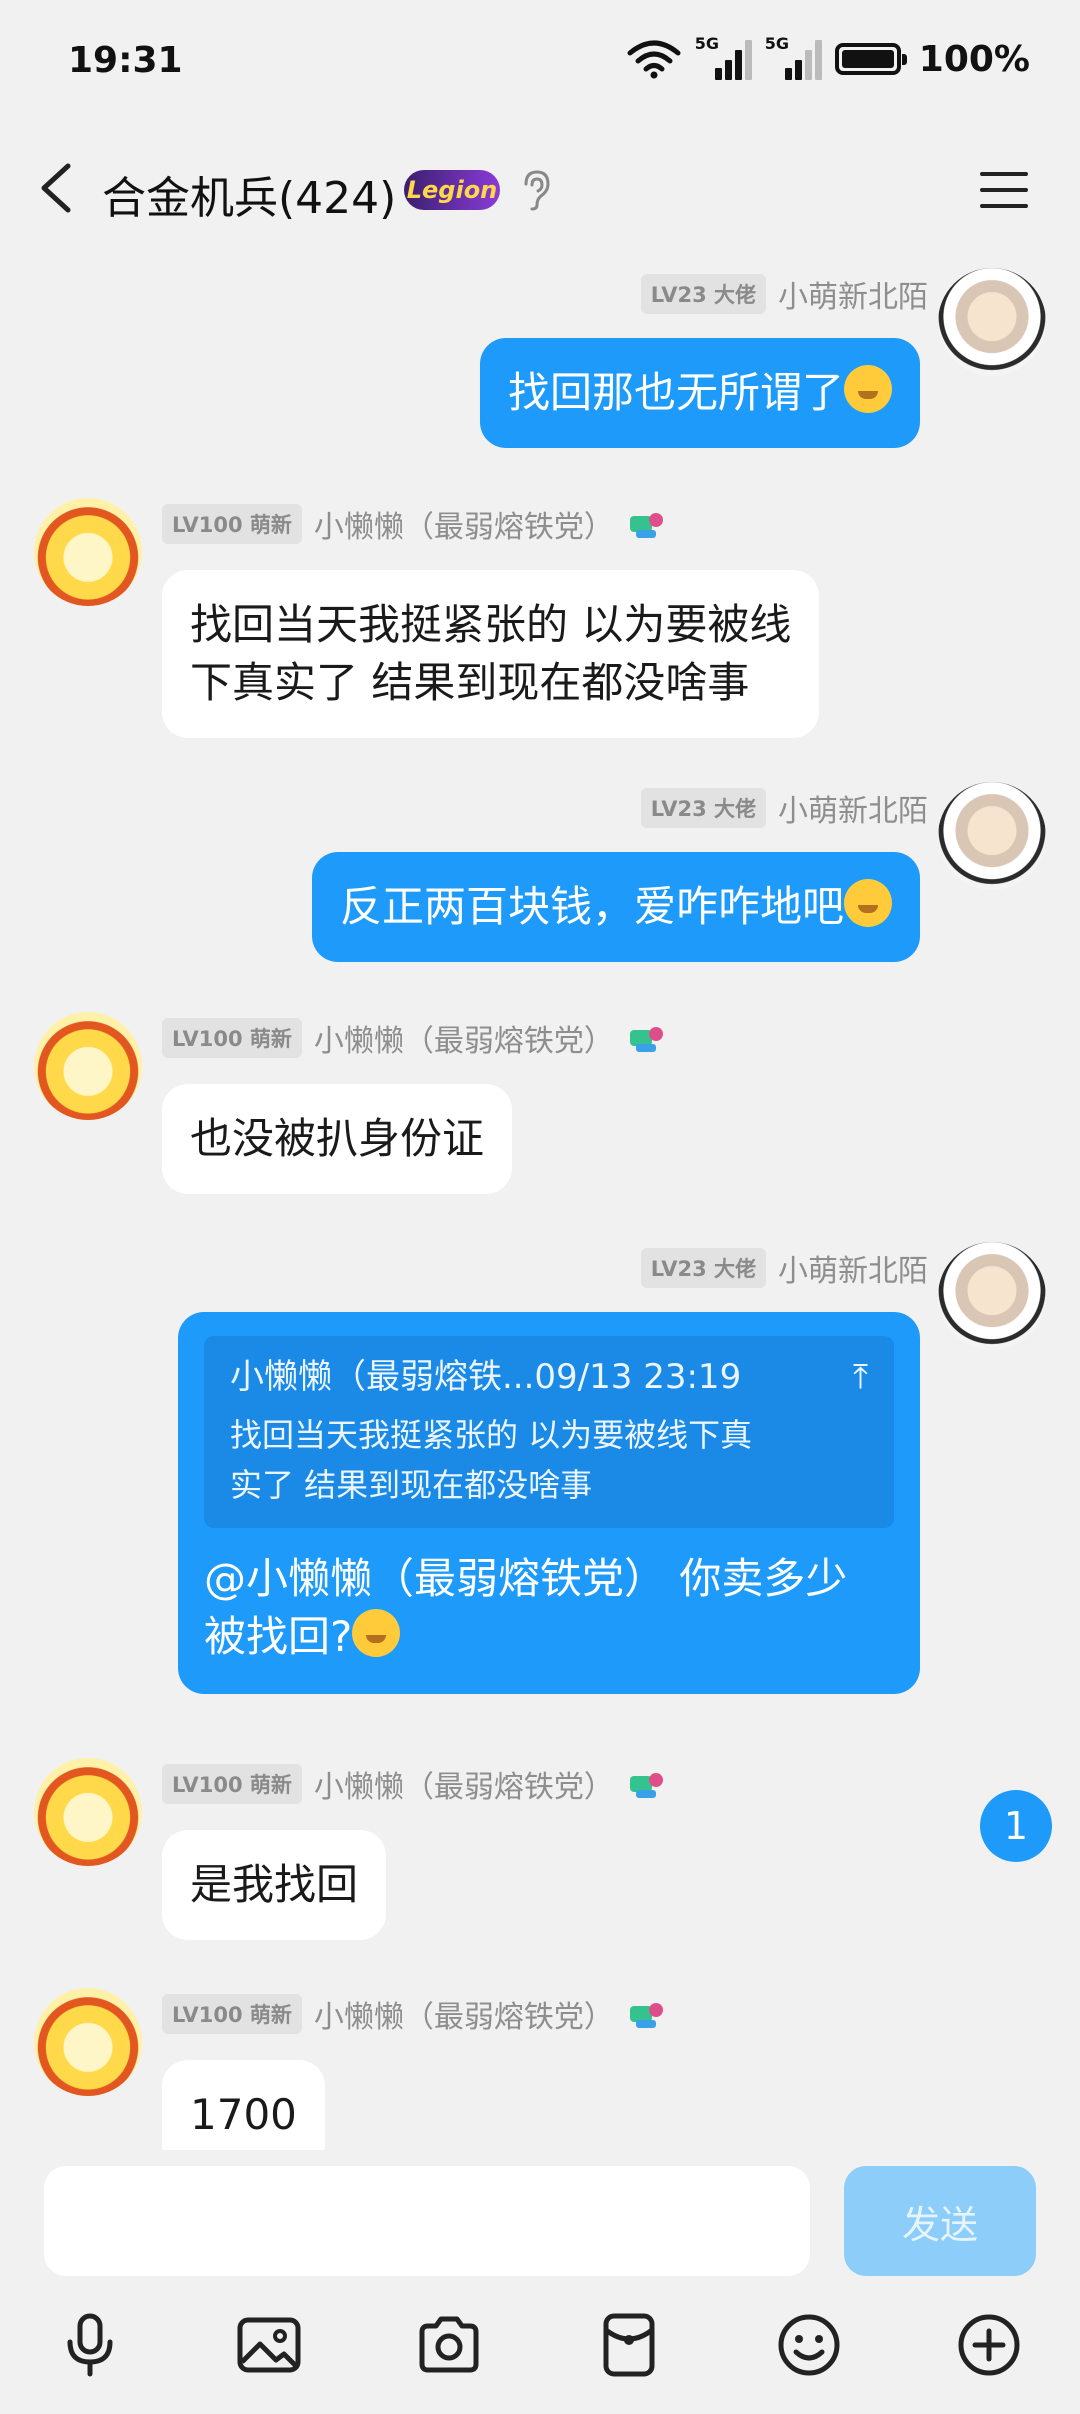 This screenshot has height=2414, width=1080. Describe the element at coordinates (491, 654) in the screenshot. I see `message-bubble: 找回当天我挺紧张的 以为要被线 下真实了 结果到现在都没啥事` at that location.